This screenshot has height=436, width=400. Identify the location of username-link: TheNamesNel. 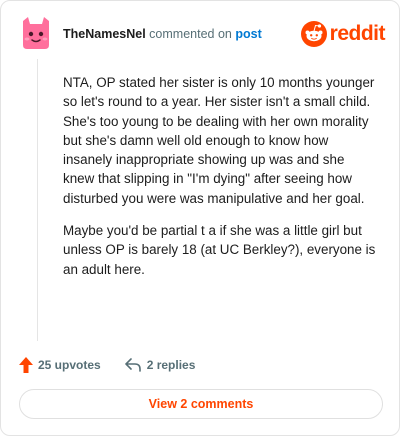
(104, 34).